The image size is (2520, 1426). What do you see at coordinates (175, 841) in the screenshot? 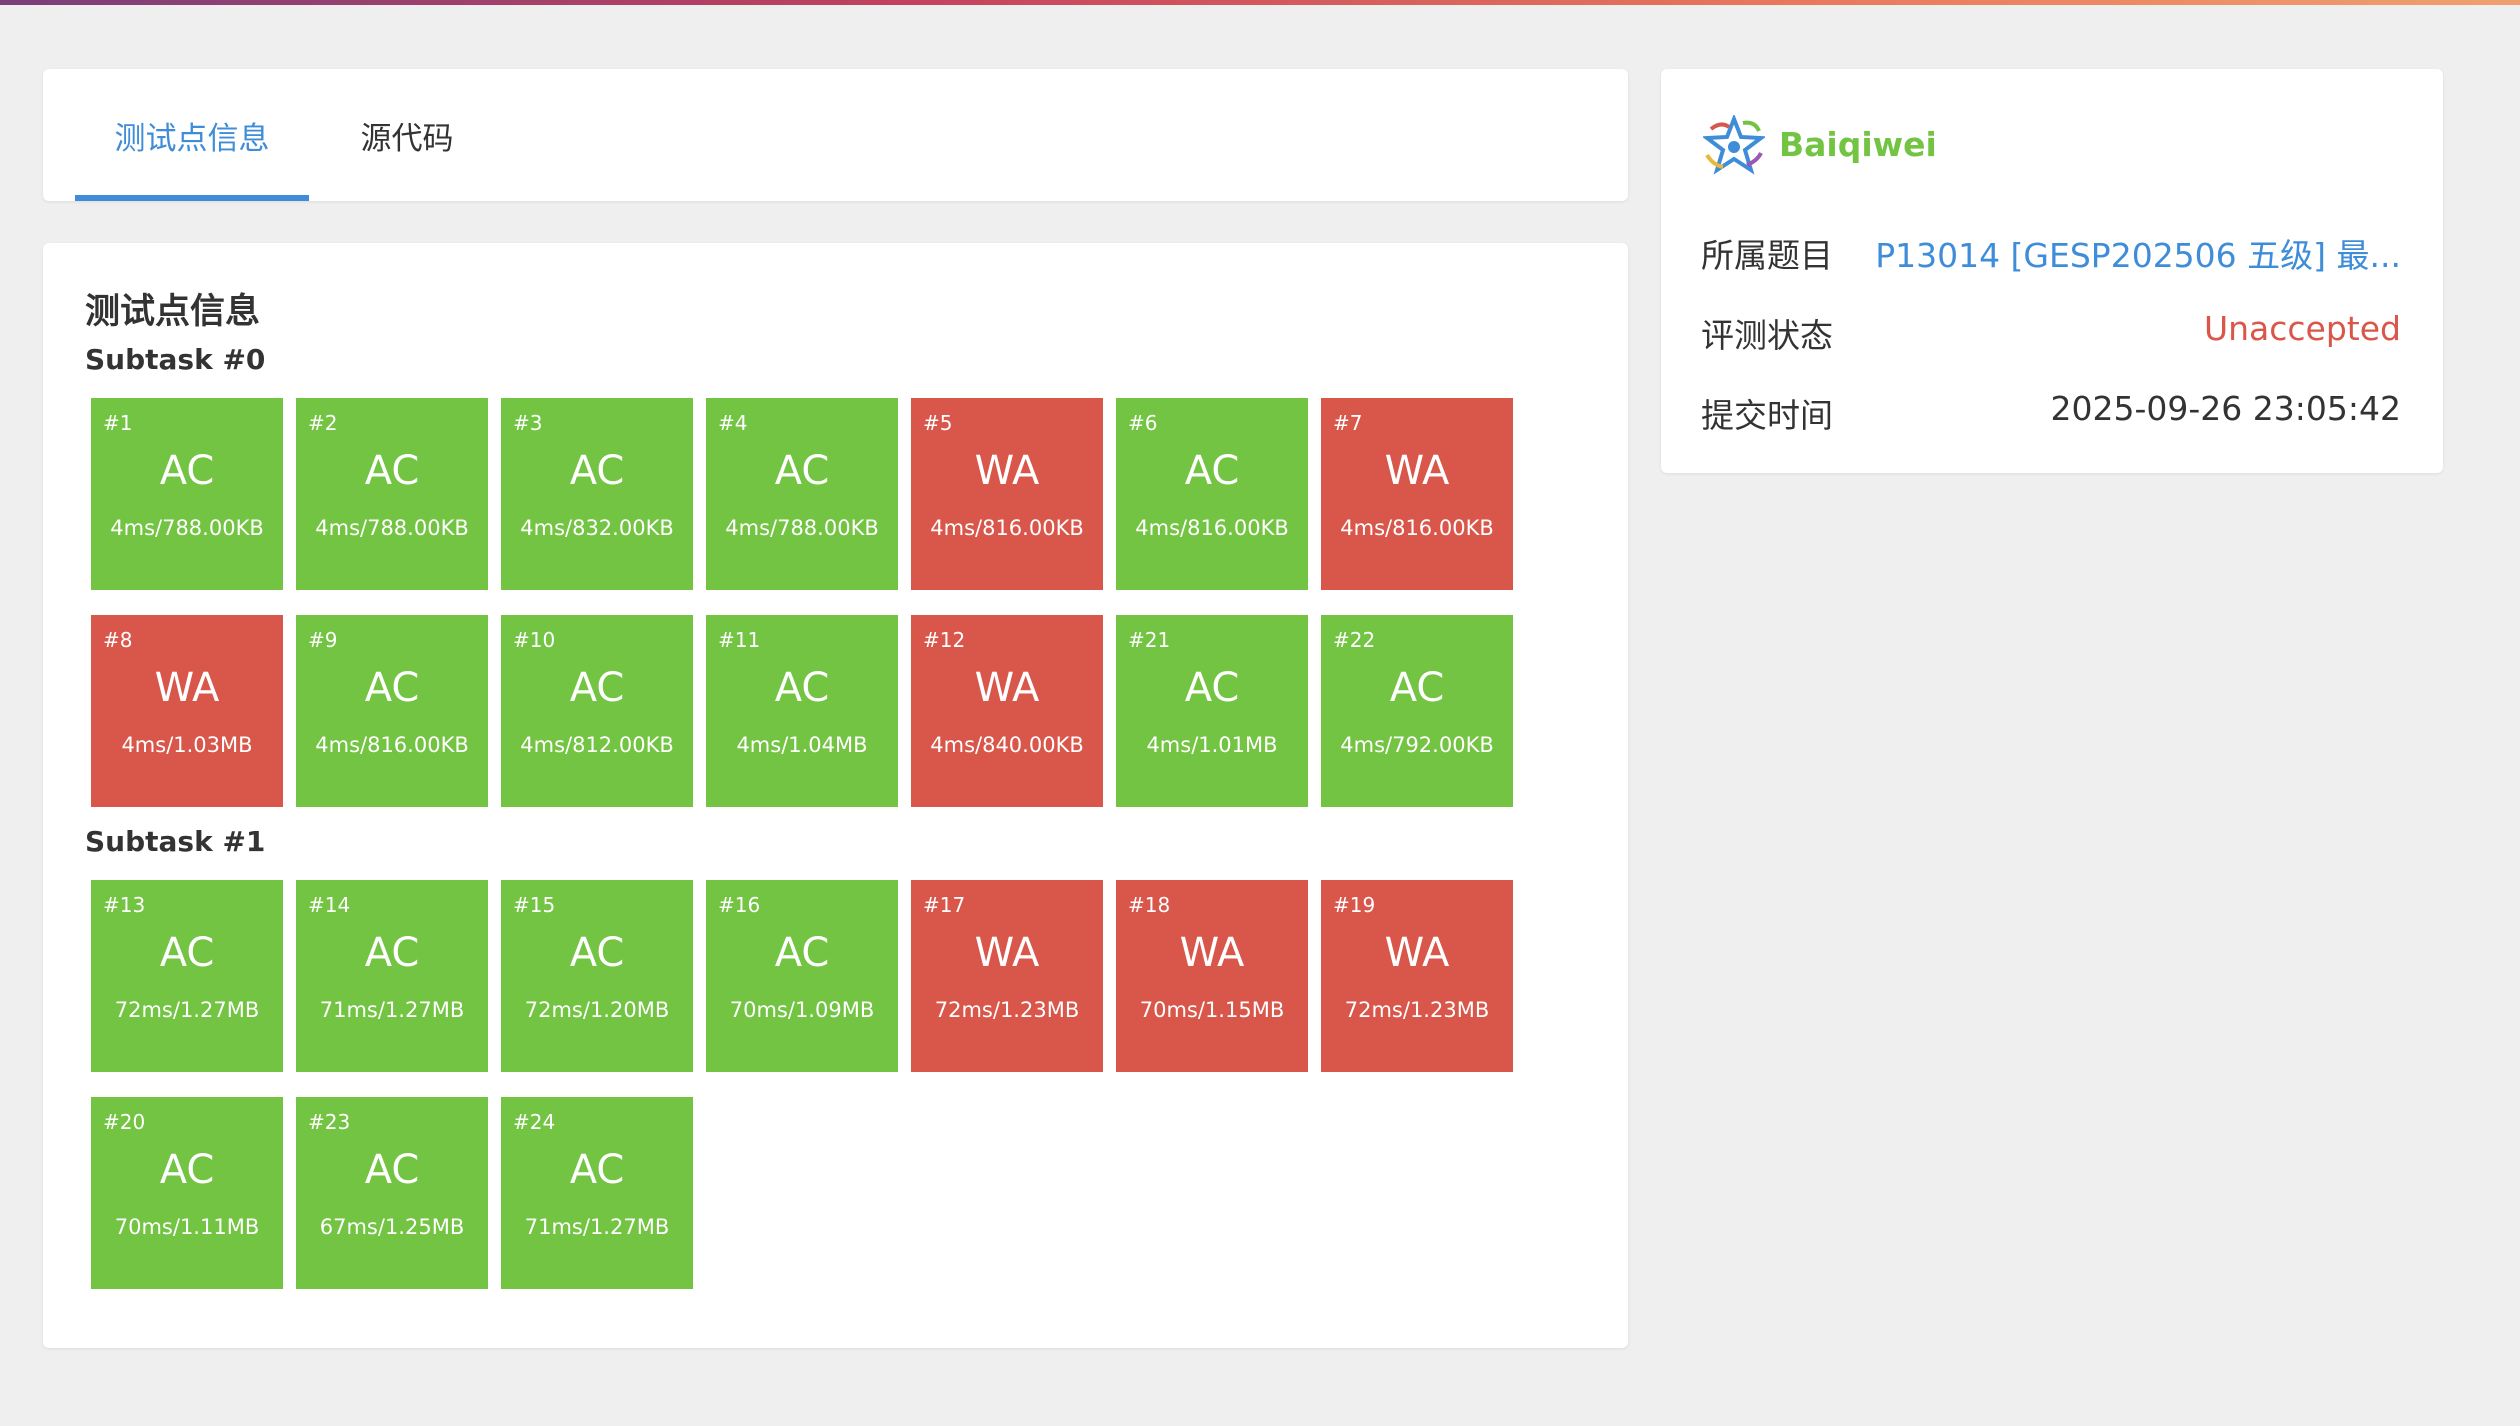
I see `subtask-title: Subtask #1` at bounding box center [175, 841].